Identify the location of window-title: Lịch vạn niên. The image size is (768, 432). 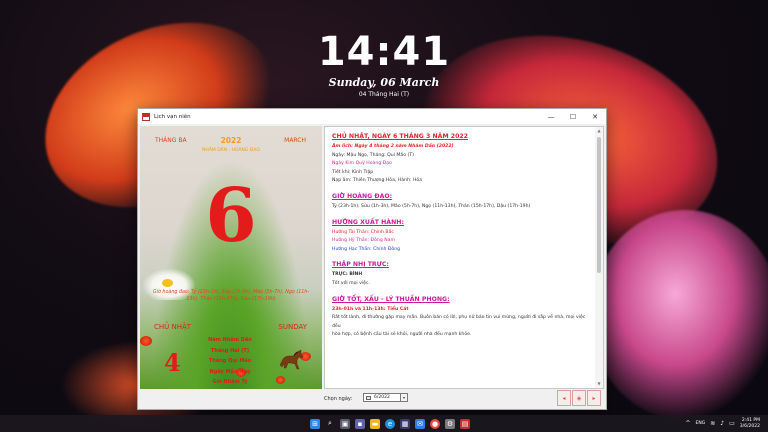
(172, 116).